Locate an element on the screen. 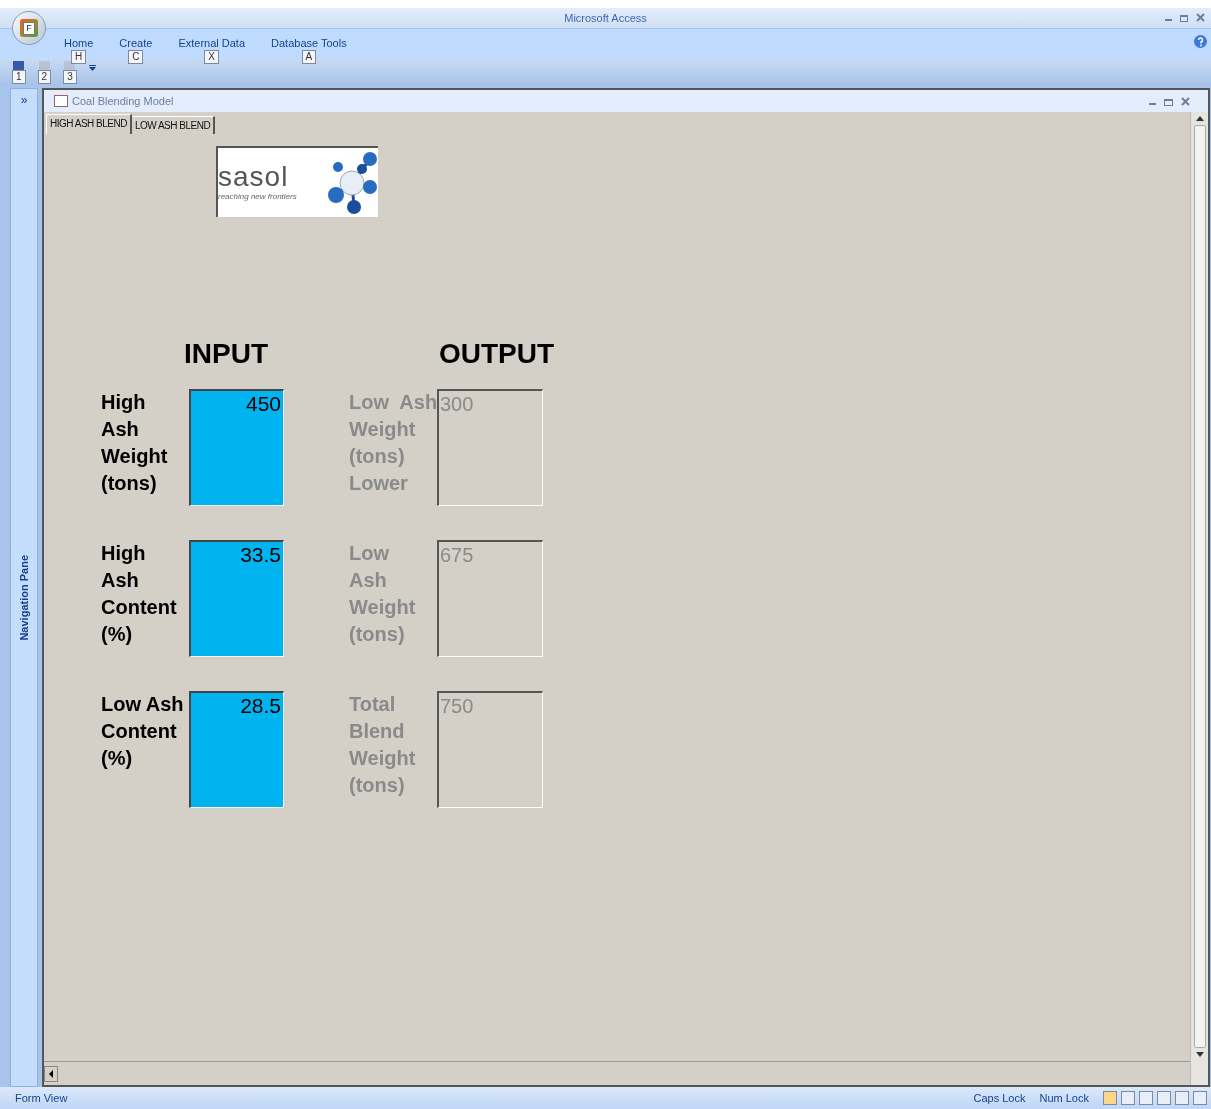 This screenshot has width=1211, height=1109. output-heading: OUTPUT is located at coordinates (497, 354).